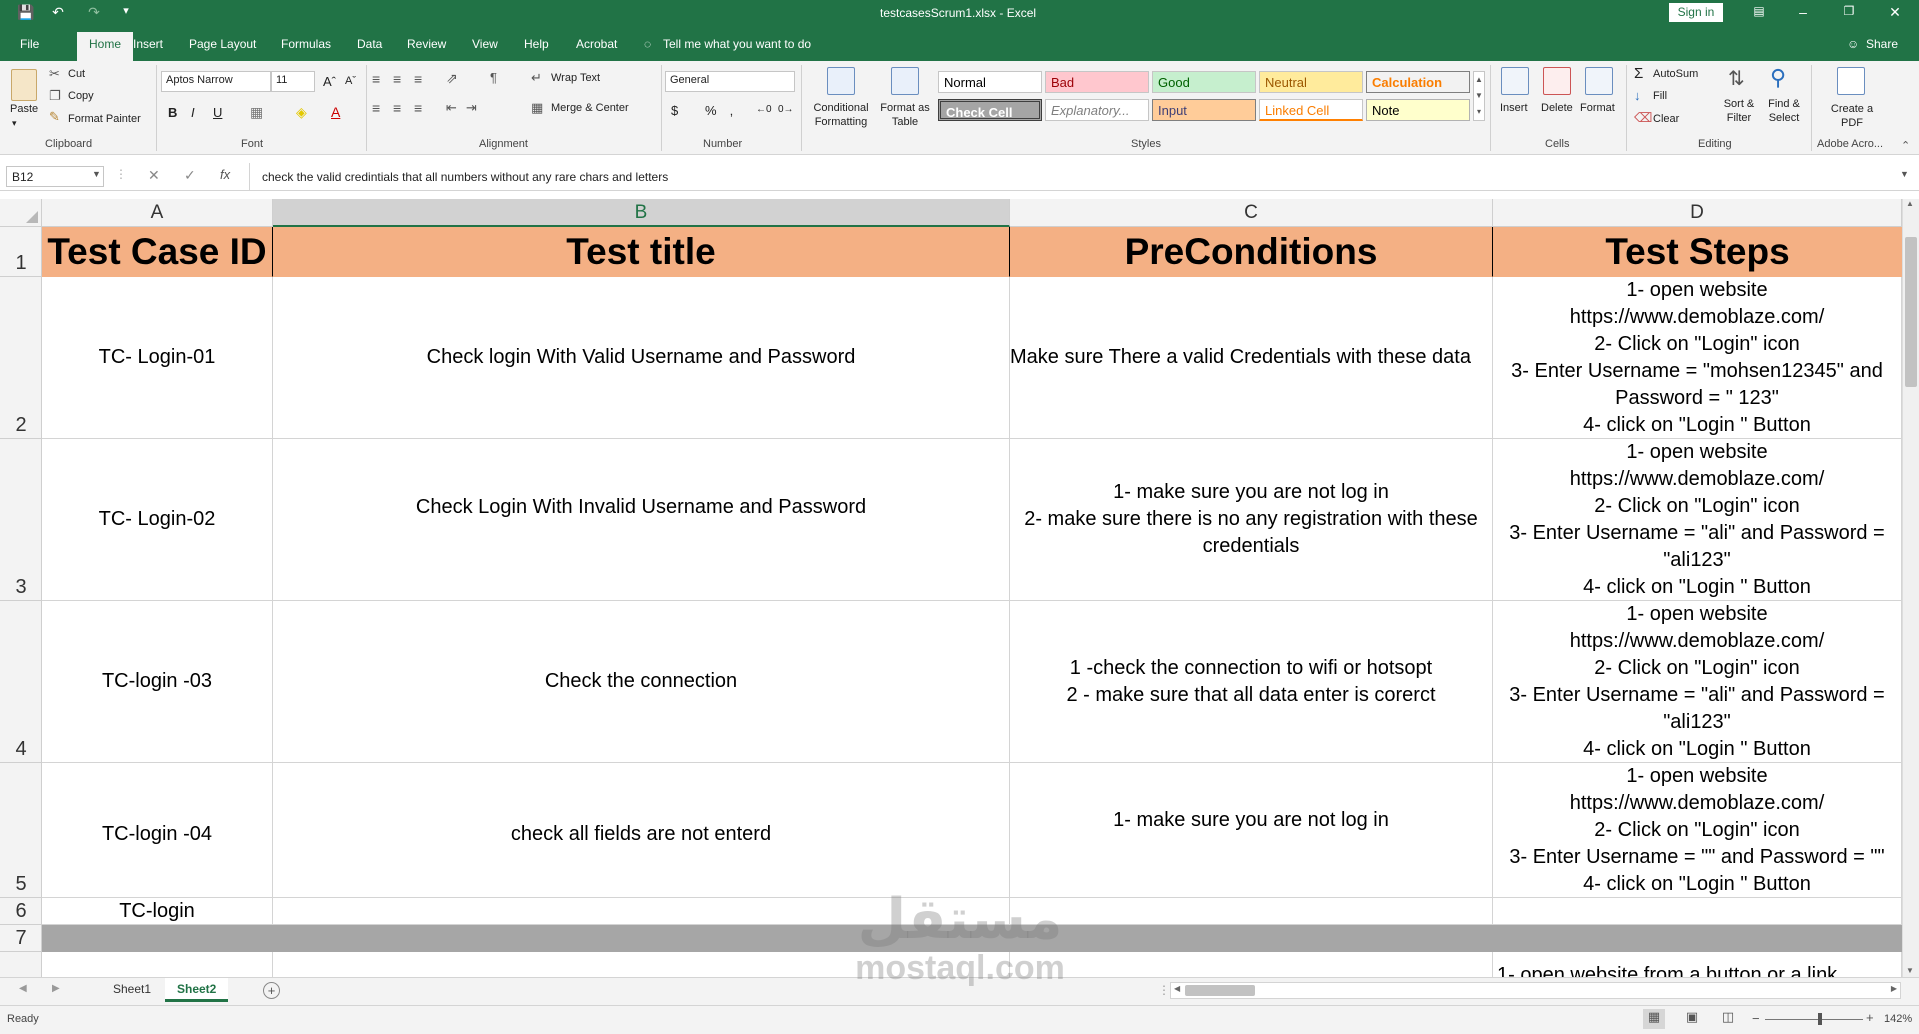 This screenshot has width=1919, height=1034. Describe the element at coordinates (293, 81) in the screenshot. I see `font-size-select: 11` at that location.